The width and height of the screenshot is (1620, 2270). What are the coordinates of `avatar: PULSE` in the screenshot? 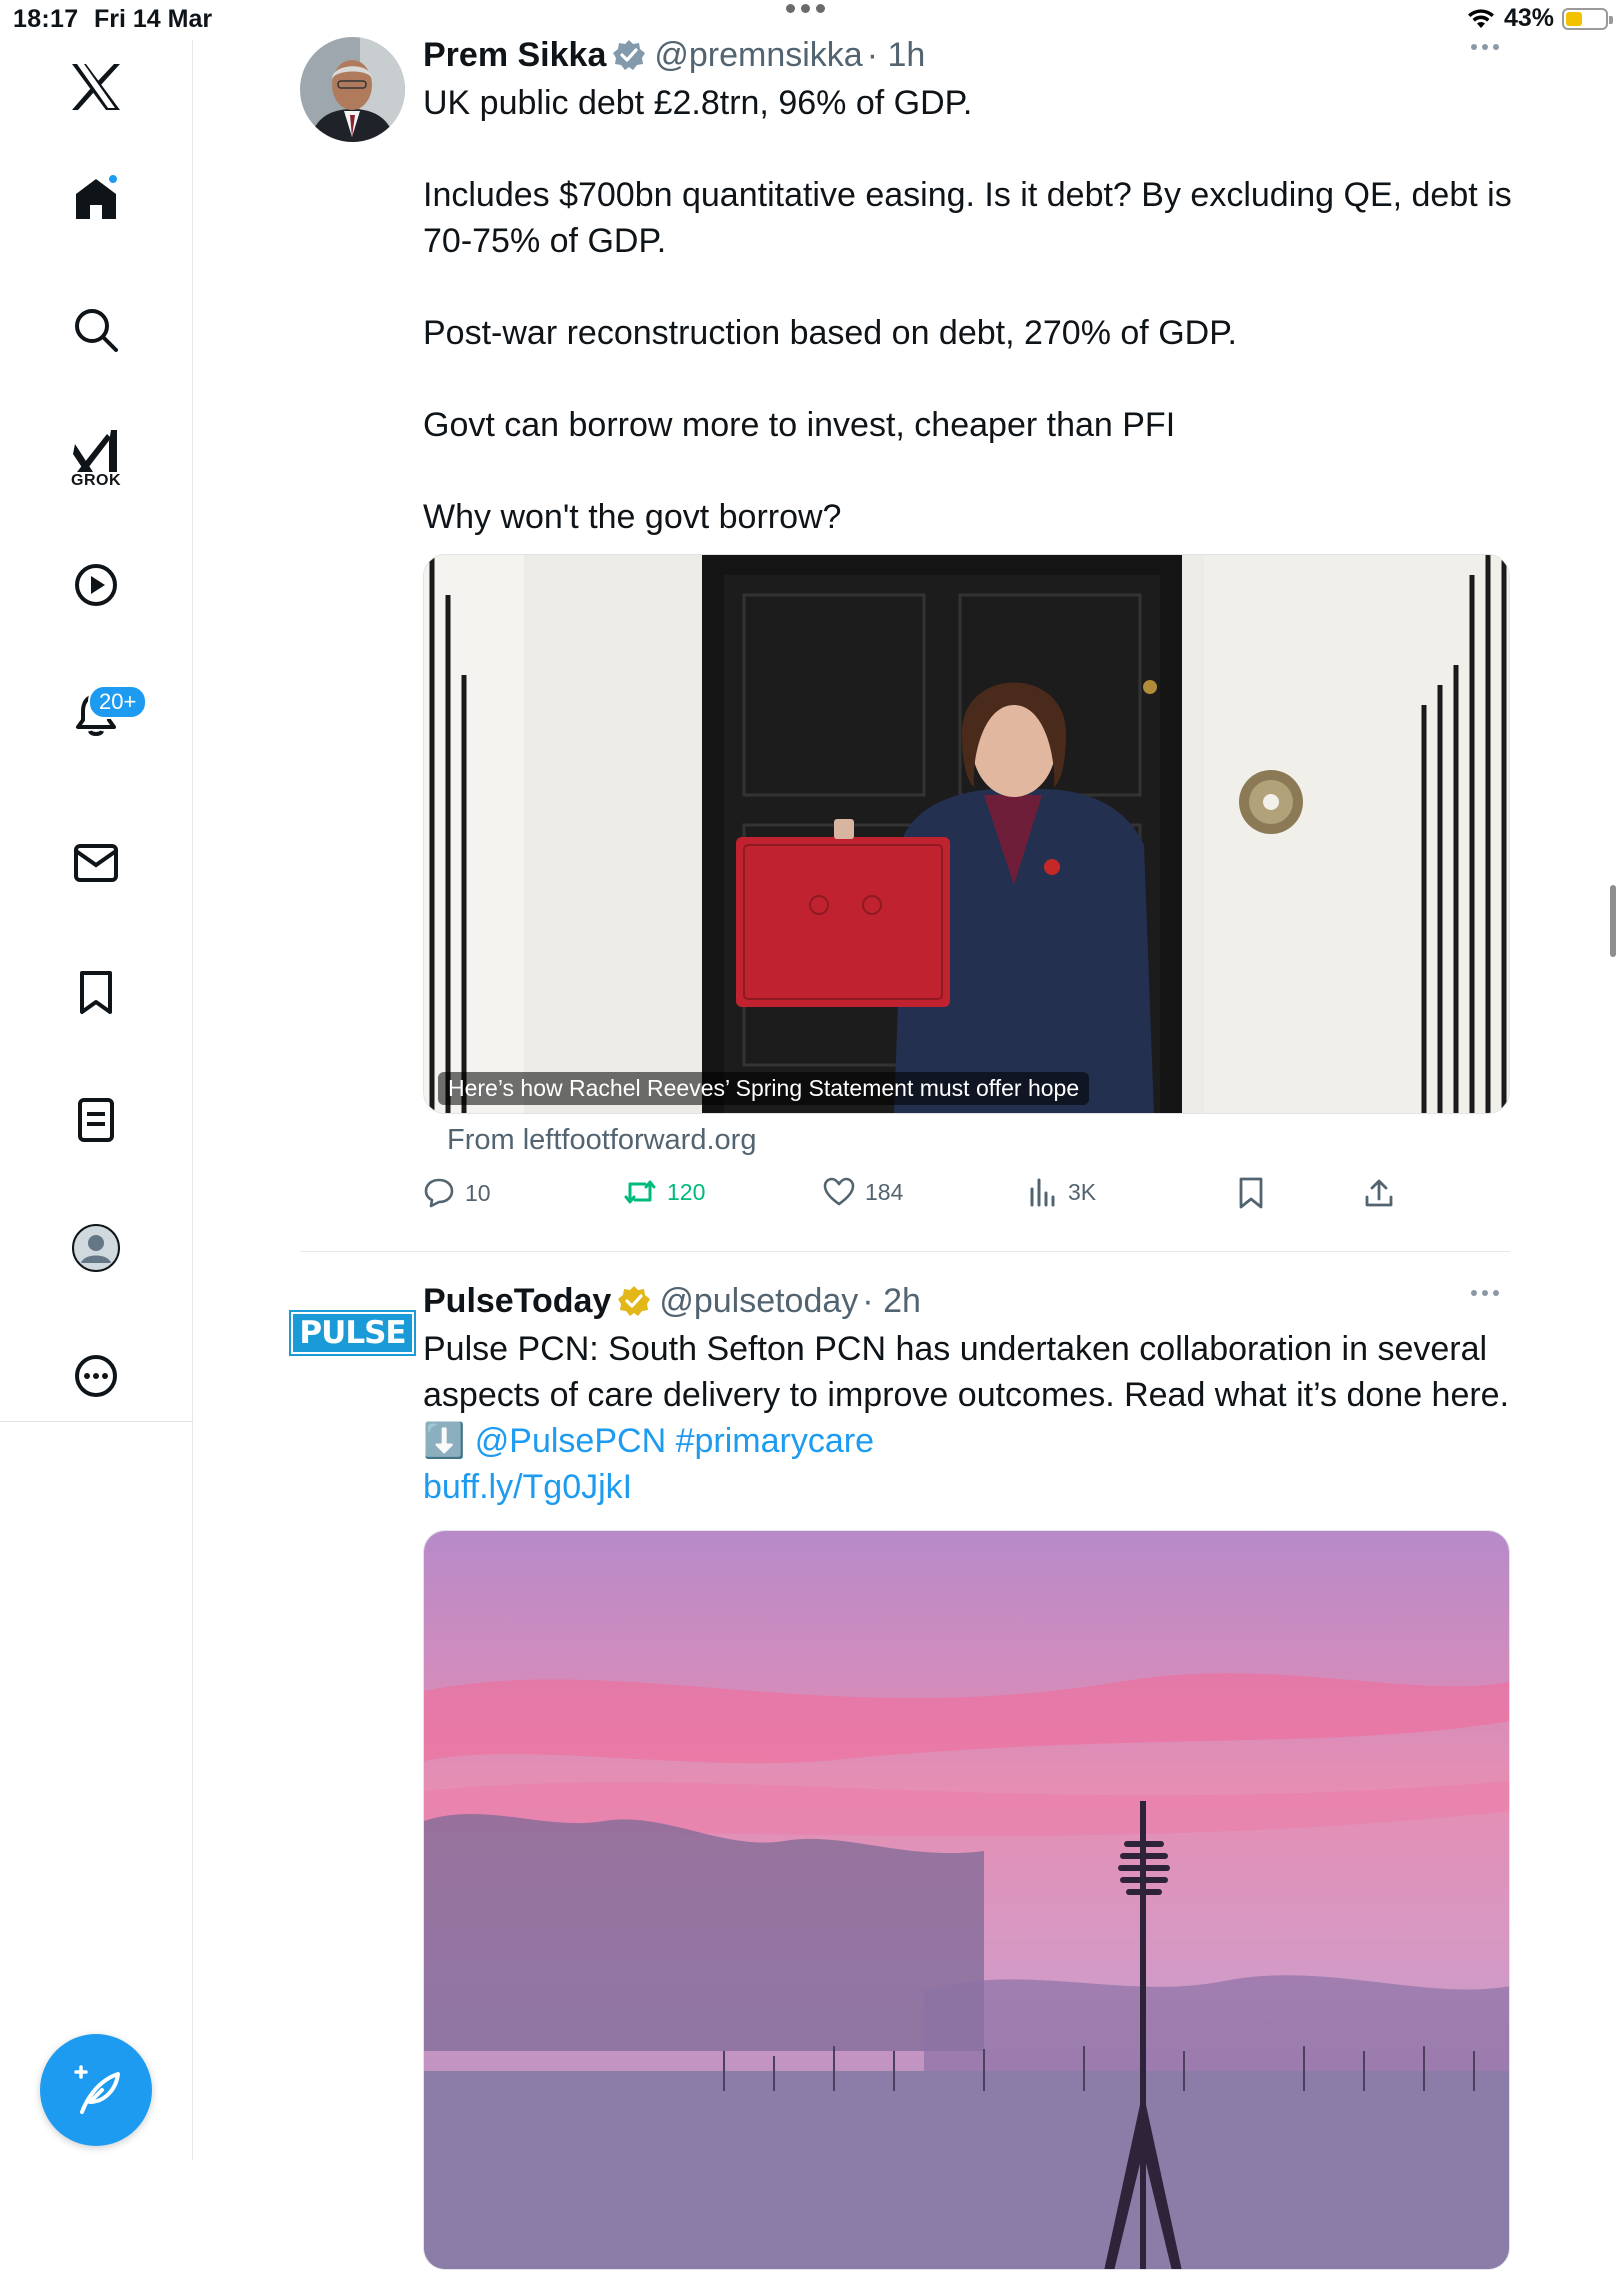 It's located at (352, 1332).